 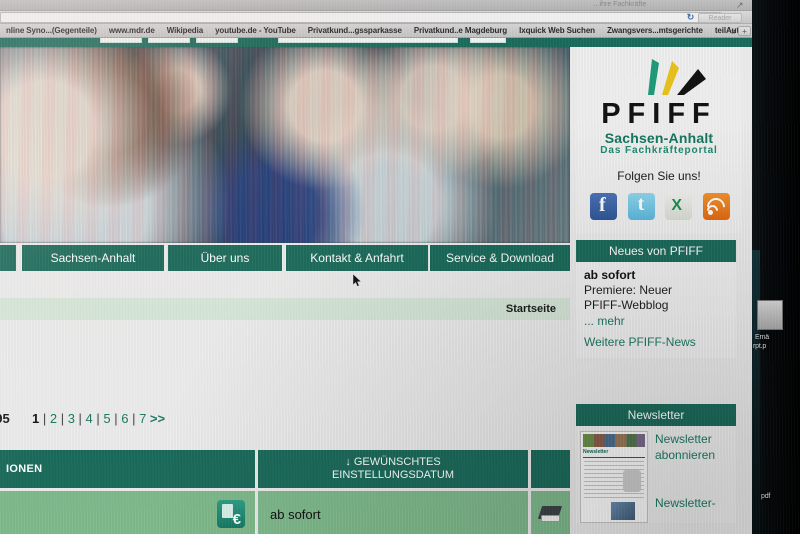 What do you see at coordinates (93, 258) in the screenshot?
I see `nav-item-sachsen-anhalt: Sachsen-Anhalt` at bounding box center [93, 258].